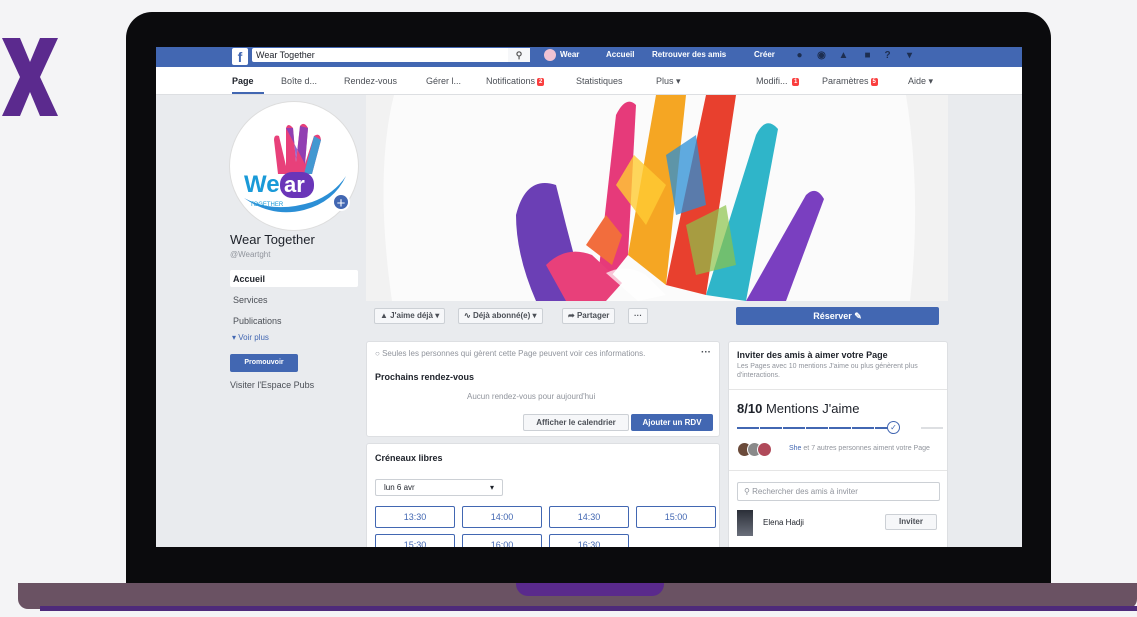  I want to click on page-name: Wear Together, so click(272, 239).